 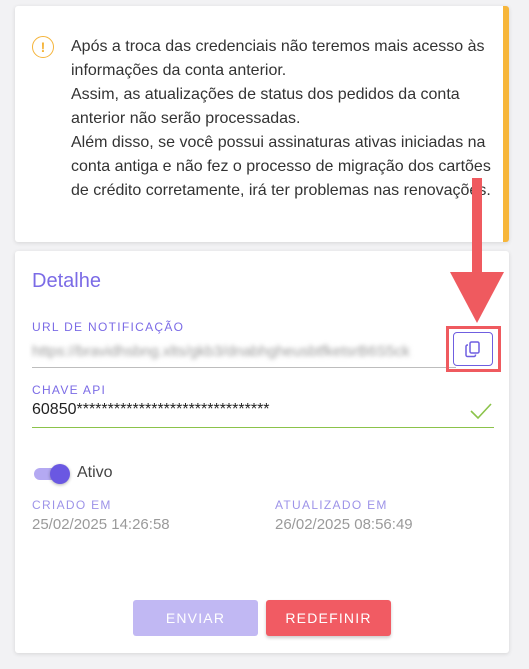 What do you see at coordinates (43, 47) in the screenshot?
I see `exclamation-circle-icon: !` at bounding box center [43, 47].